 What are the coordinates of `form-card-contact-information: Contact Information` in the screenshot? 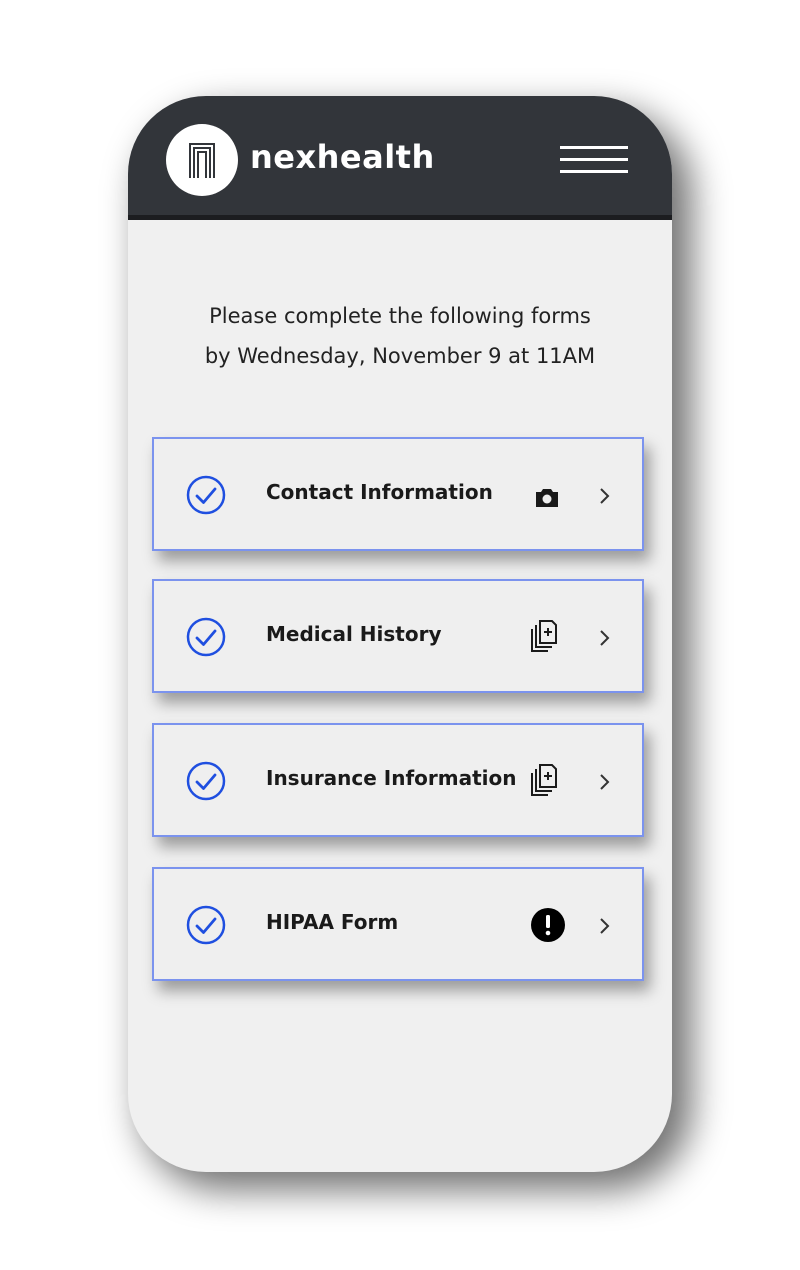 It's located at (398, 494).